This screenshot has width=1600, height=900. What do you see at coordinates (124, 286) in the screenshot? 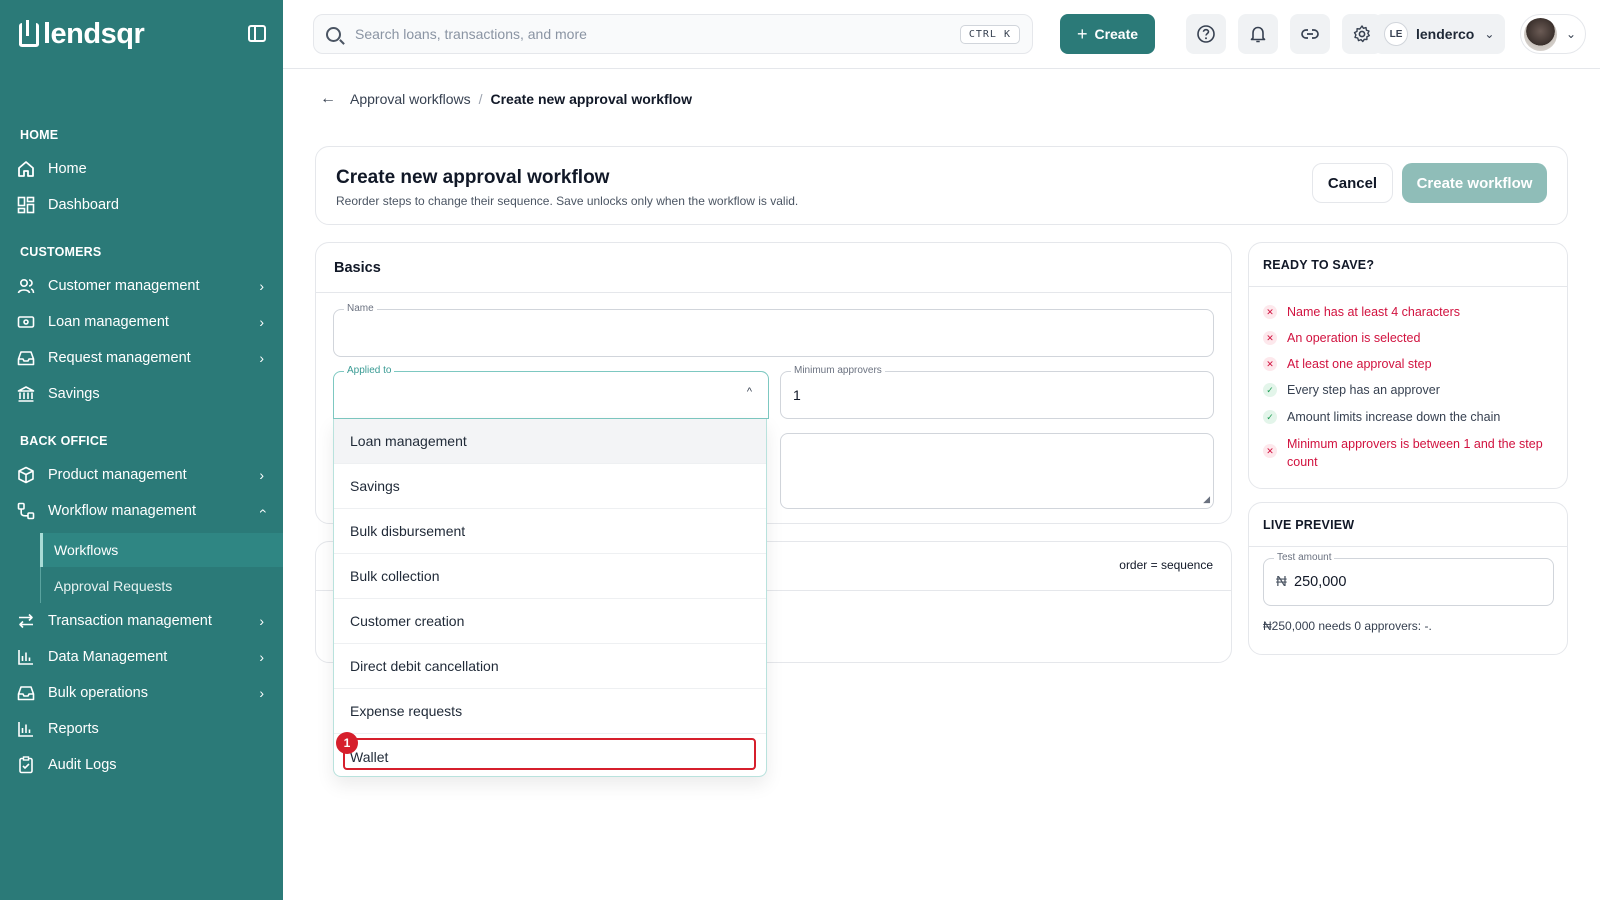
I see `sidebar-item-label: Customer management` at bounding box center [124, 286].